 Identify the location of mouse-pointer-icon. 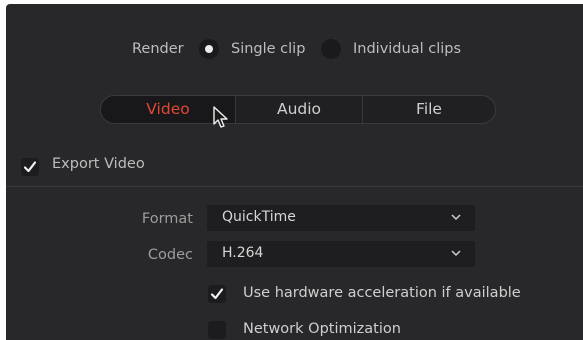
(220, 117).